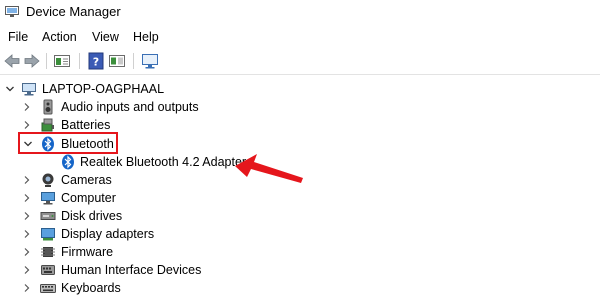 The width and height of the screenshot is (600, 300). Describe the element at coordinates (47, 125) in the screenshot. I see `battery-icon` at that location.